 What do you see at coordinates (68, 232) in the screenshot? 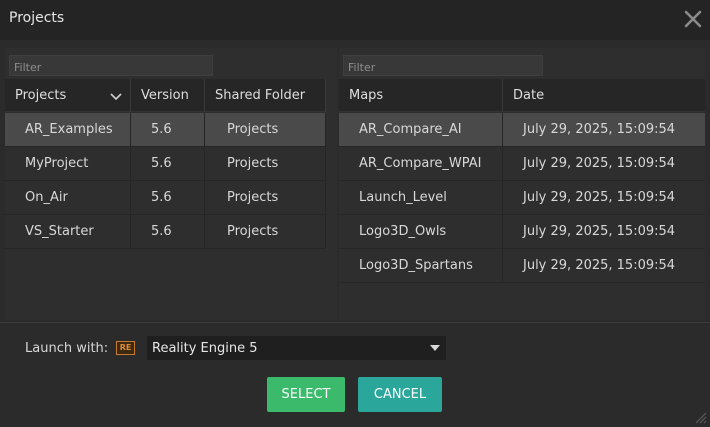
I see `project-name: VS_Starter` at bounding box center [68, 232].